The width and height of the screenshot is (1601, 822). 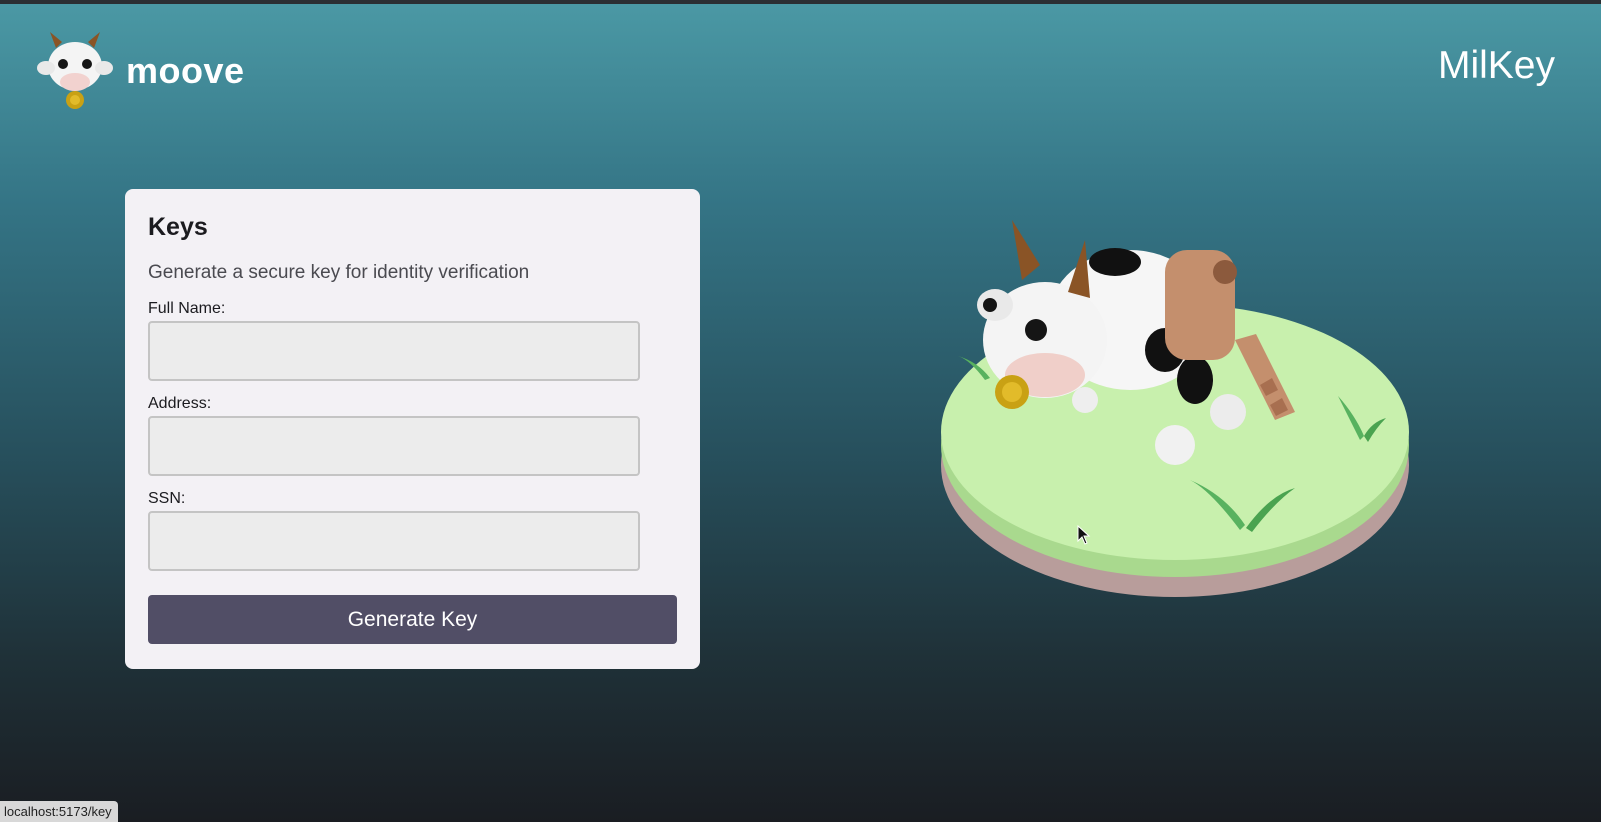 What do you see at coordinates (394, 446) in the screenshot?
I see `address-input` at bounding box center [394, 446].